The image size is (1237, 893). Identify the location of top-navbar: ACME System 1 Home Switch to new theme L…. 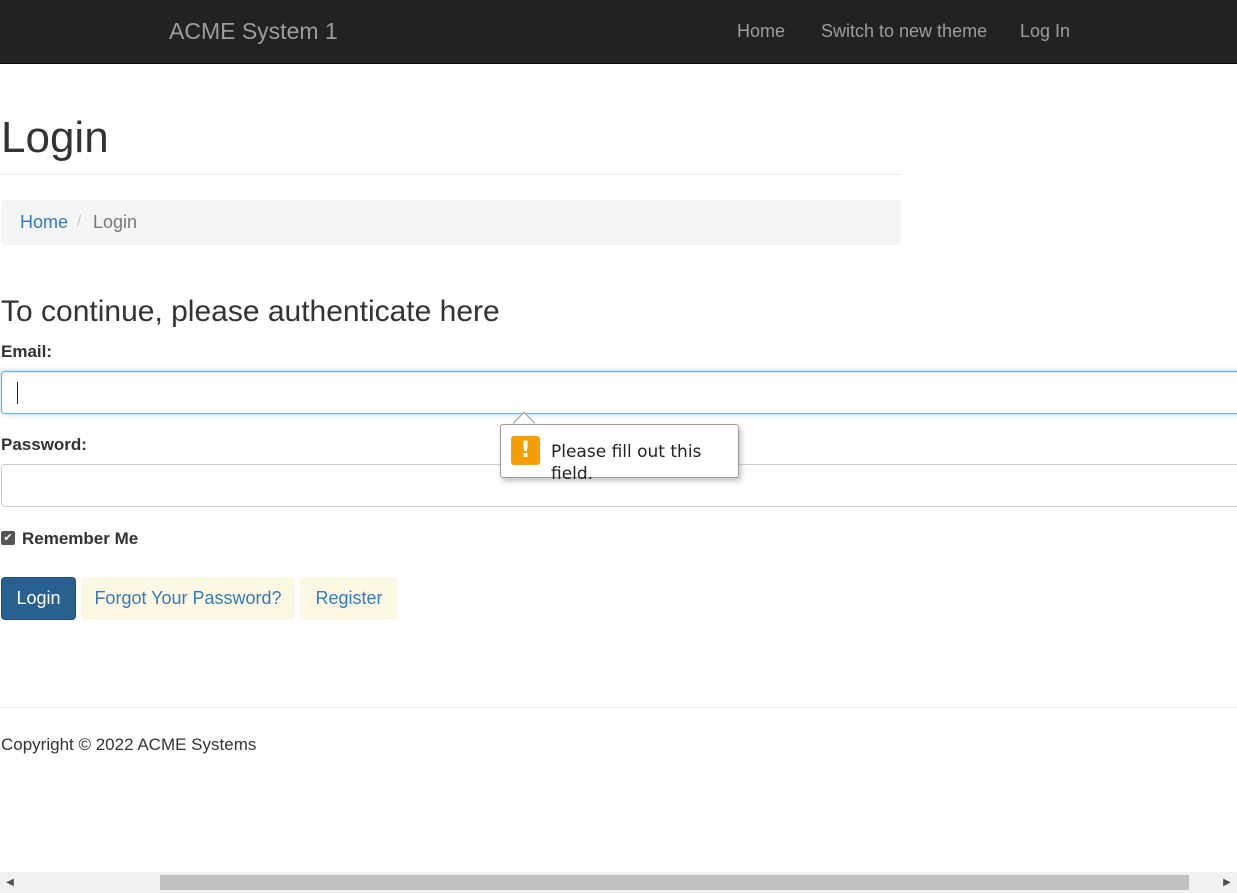
(618, 32).